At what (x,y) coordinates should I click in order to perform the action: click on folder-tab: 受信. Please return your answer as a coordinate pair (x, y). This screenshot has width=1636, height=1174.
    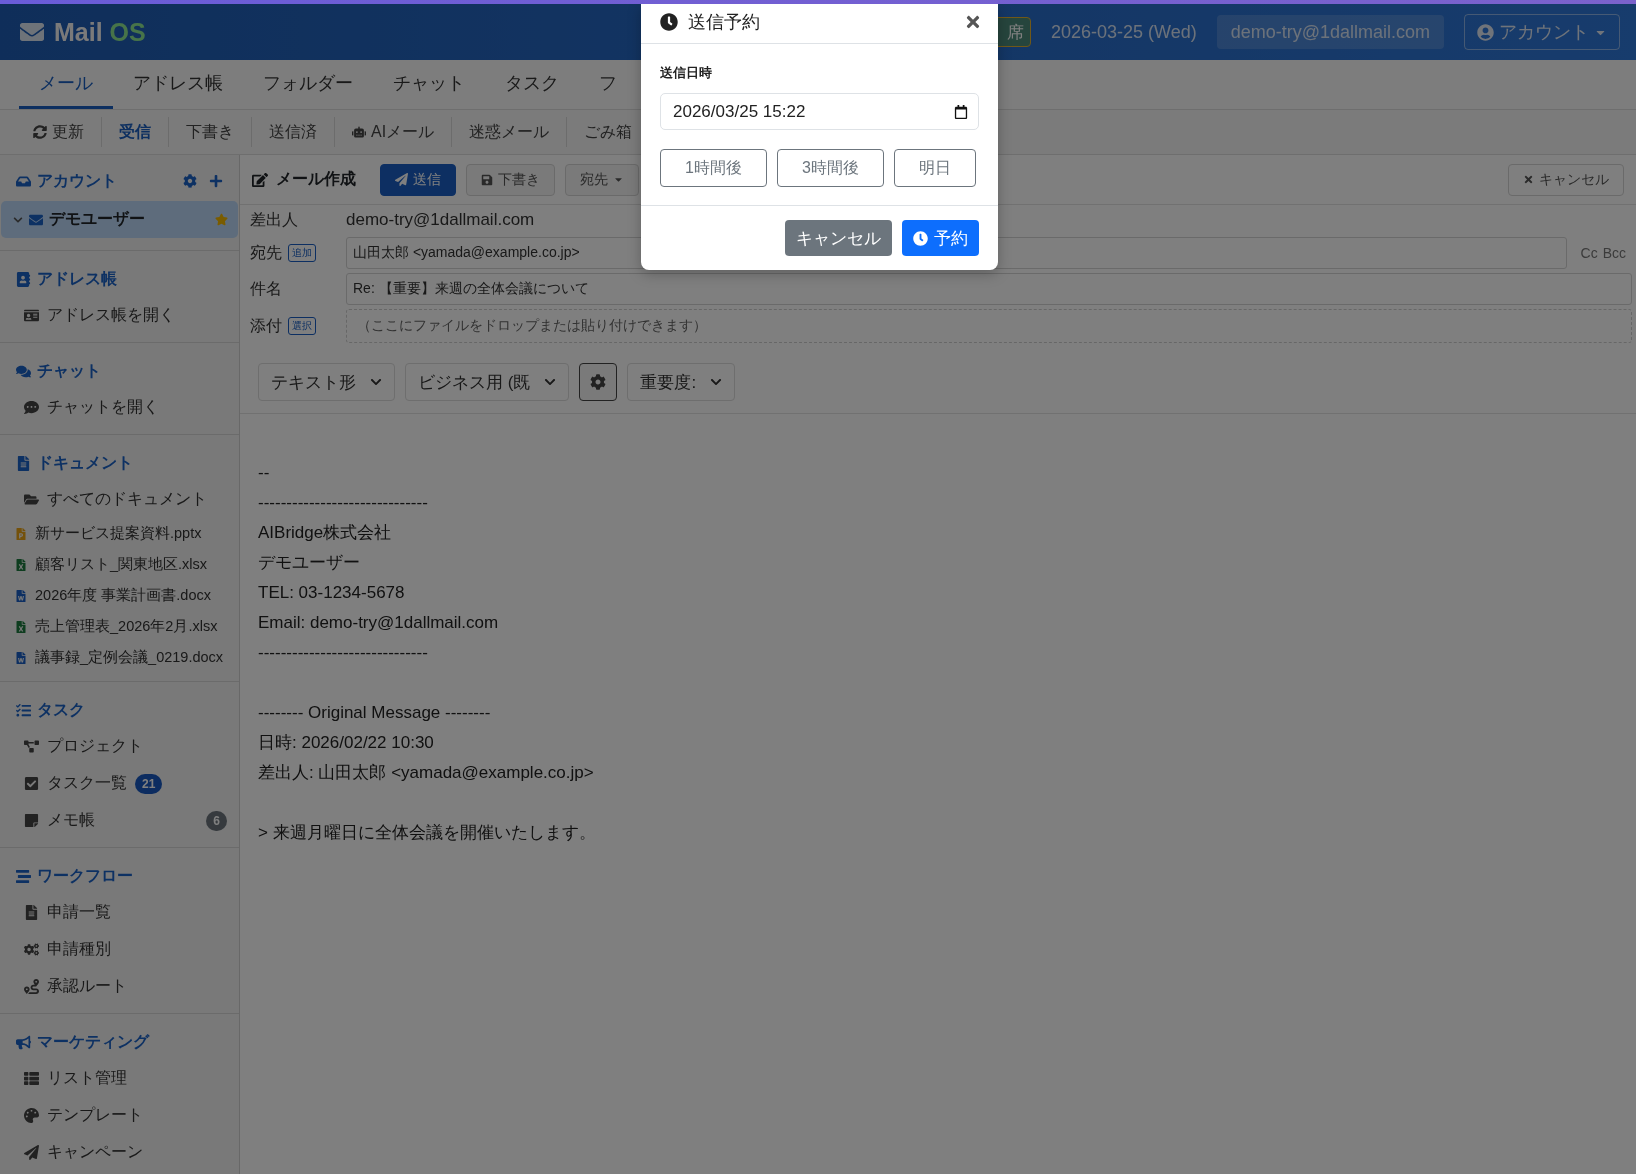
    Looking at the image, I should click on (135, 132).